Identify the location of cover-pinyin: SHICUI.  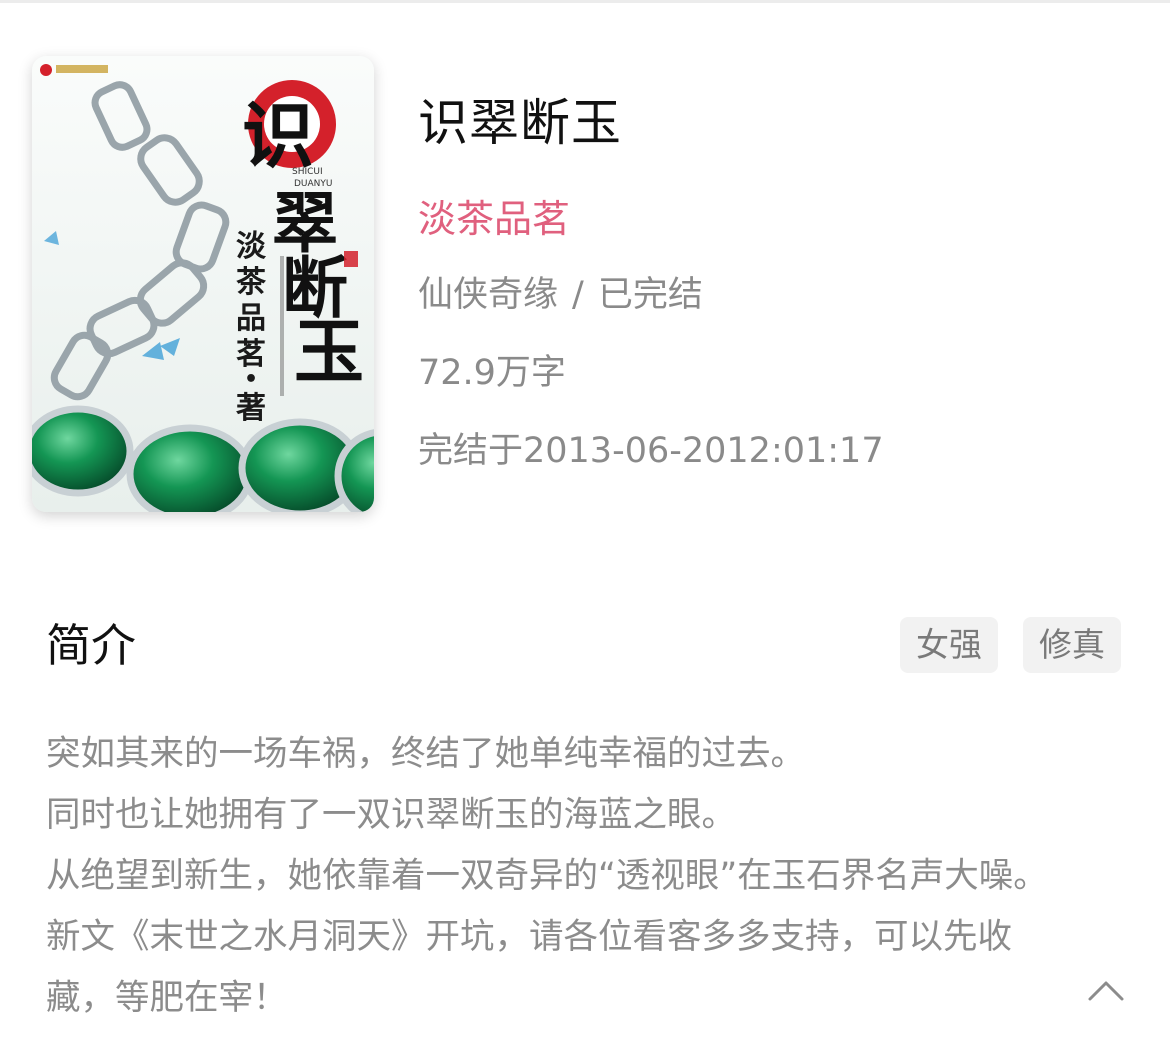
(307, 172).